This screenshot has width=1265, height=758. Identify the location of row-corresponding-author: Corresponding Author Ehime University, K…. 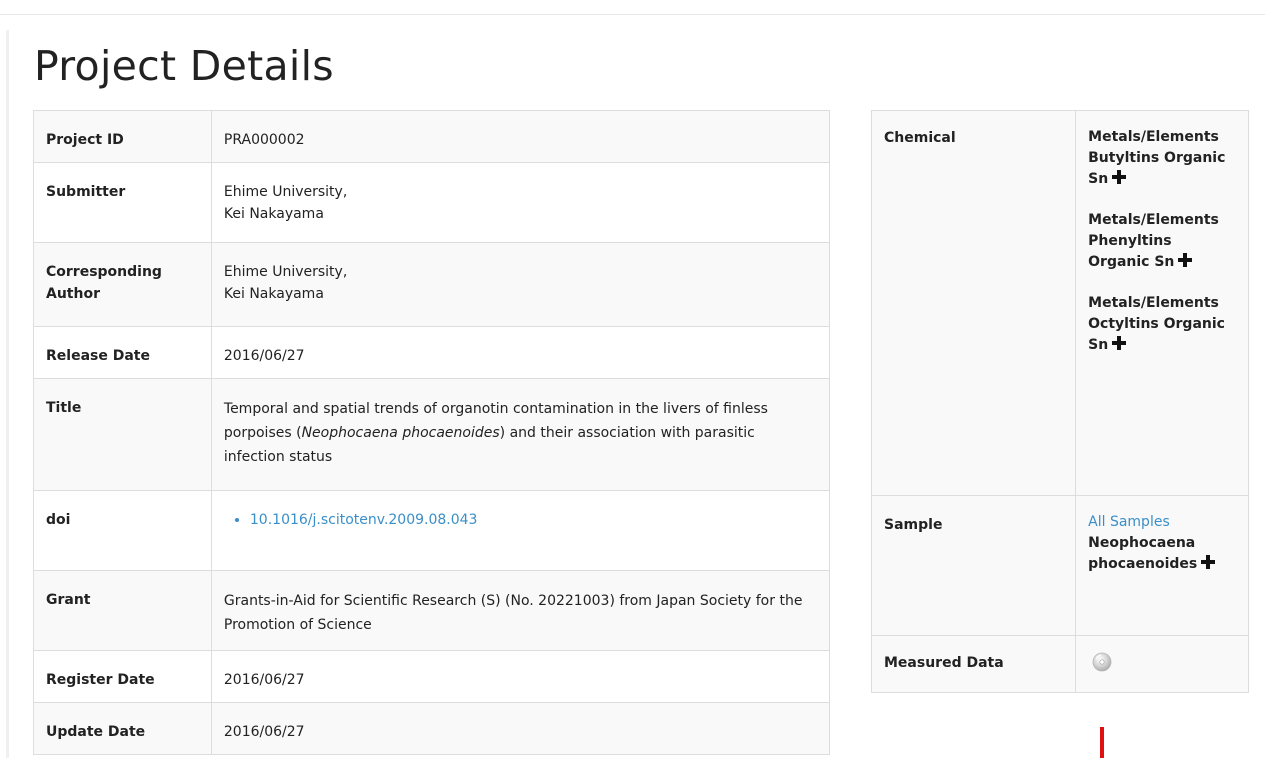
(432, 284).